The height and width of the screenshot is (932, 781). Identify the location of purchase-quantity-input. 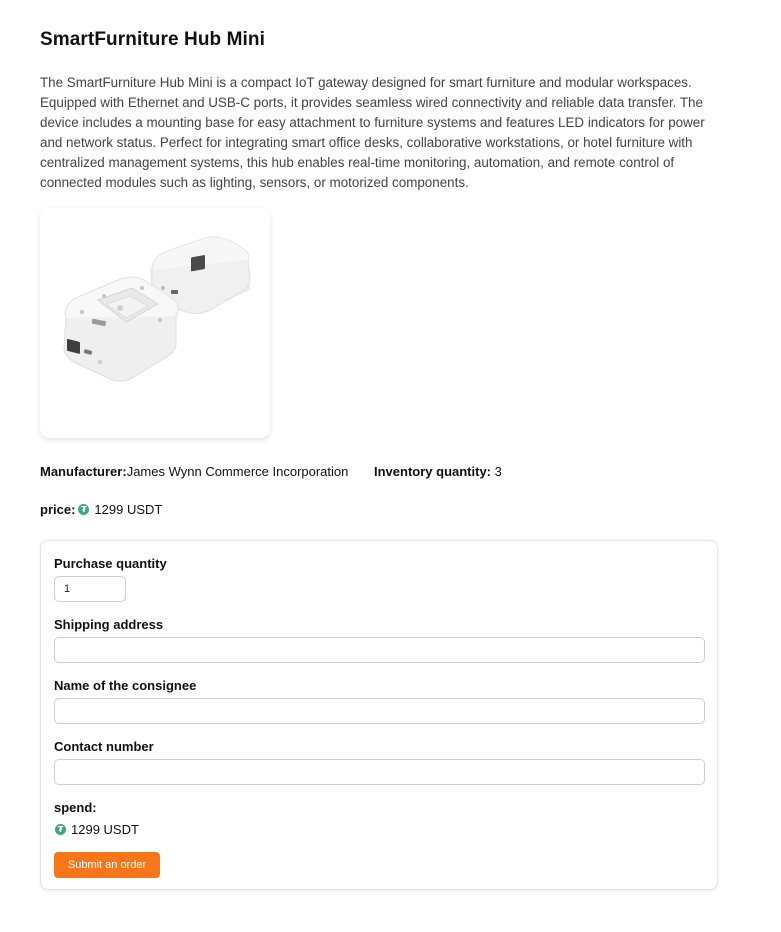
(90, 589).